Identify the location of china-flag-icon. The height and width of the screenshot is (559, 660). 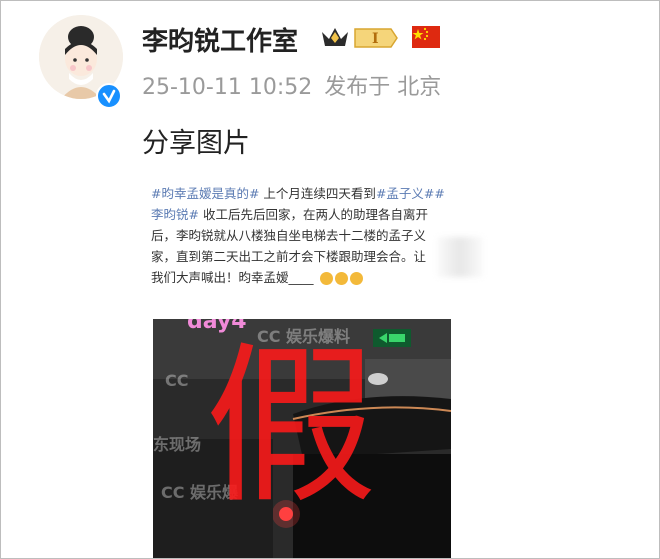
(426, 37).